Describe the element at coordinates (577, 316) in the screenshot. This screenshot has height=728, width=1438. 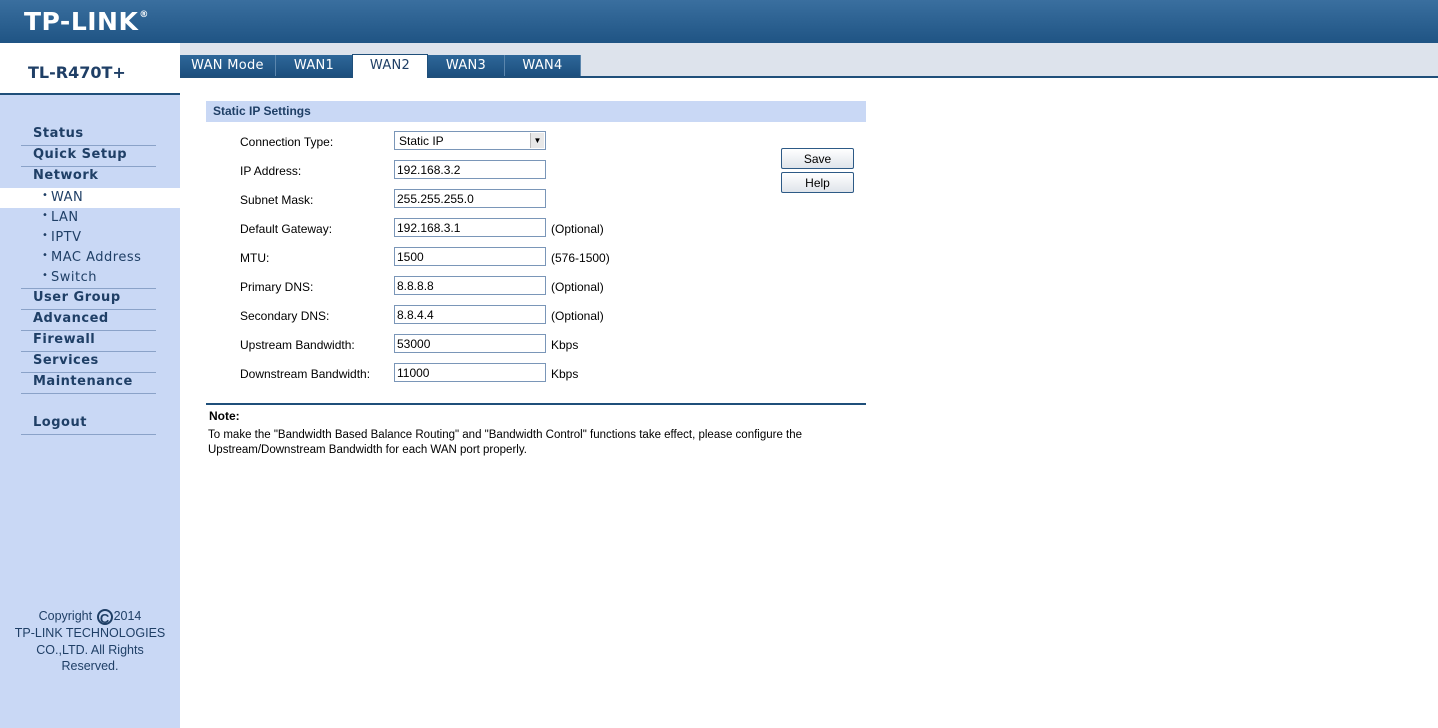
I see `secondary-dns-hint: (Optional)` at that location.